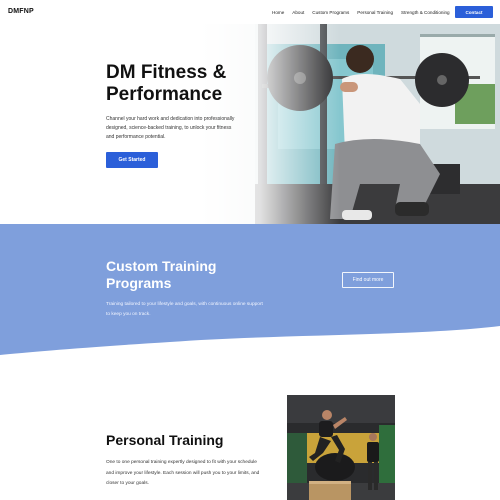  Describe the element at coordinates (425, 12) in the screenshot. I see `nav-link-strength-conditioning: Strength & Conditioning` at that location.